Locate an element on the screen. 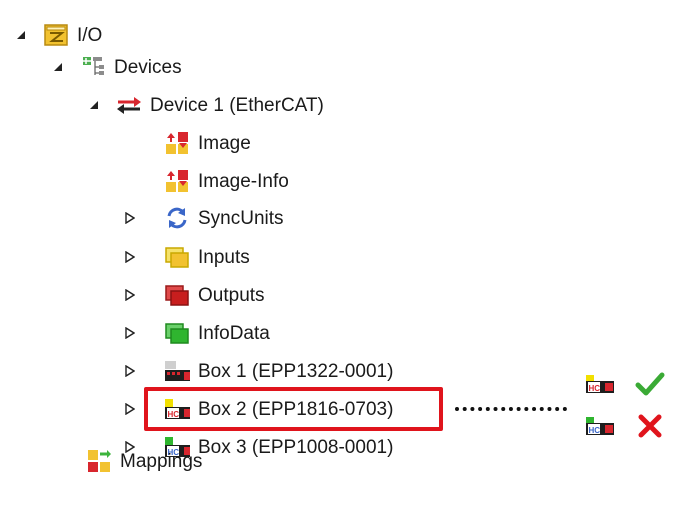 The width and height of the screenshot is (677, 505). tree-item-label: InfoData is located at coordinates (234, 333).